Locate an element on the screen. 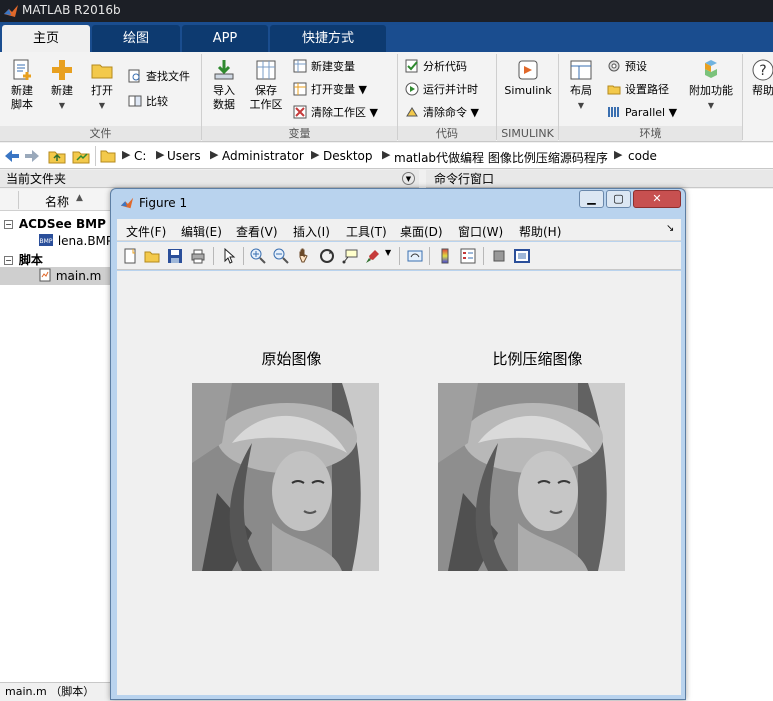 The height and width of the screenshot is (701, 773). portrait-image-right is located at coordinates (531, 477).